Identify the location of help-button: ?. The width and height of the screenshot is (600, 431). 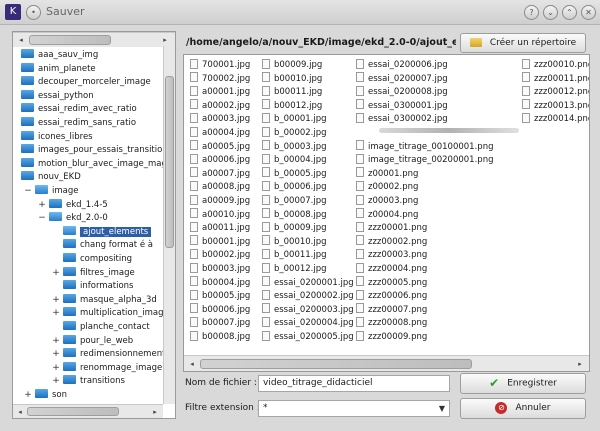
(531, 12).